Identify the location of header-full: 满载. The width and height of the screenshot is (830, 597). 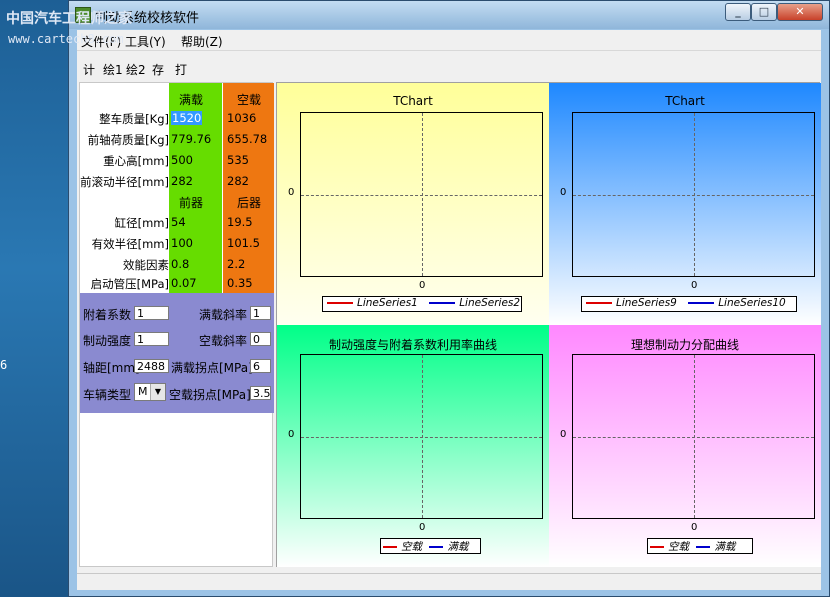
(191, 100).